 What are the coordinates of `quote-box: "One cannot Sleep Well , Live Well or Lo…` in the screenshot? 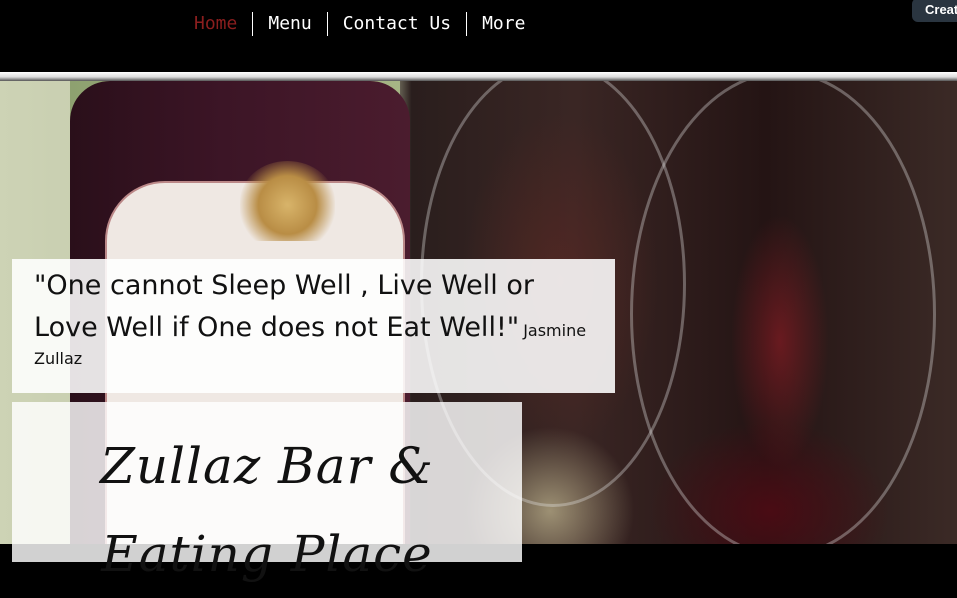 It's located at (313, 326).